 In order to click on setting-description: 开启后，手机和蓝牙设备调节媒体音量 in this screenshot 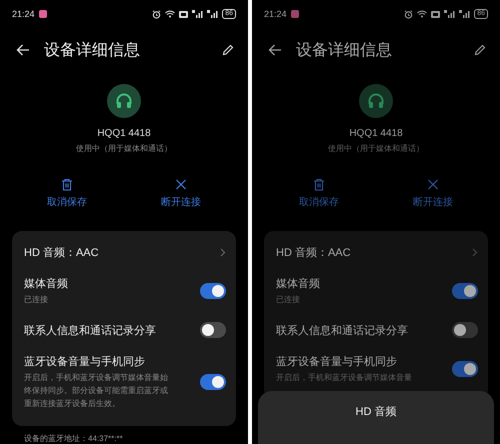, I will do `click(344, 378)`.